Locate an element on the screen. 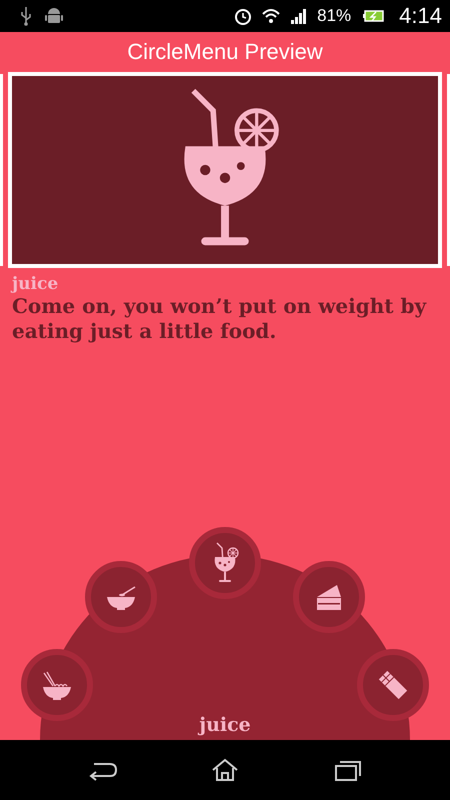 Image resolution: width=450 pixels, height=800 pixels. app-title: CircleMenu Preview is located at coordinates (225, 52).